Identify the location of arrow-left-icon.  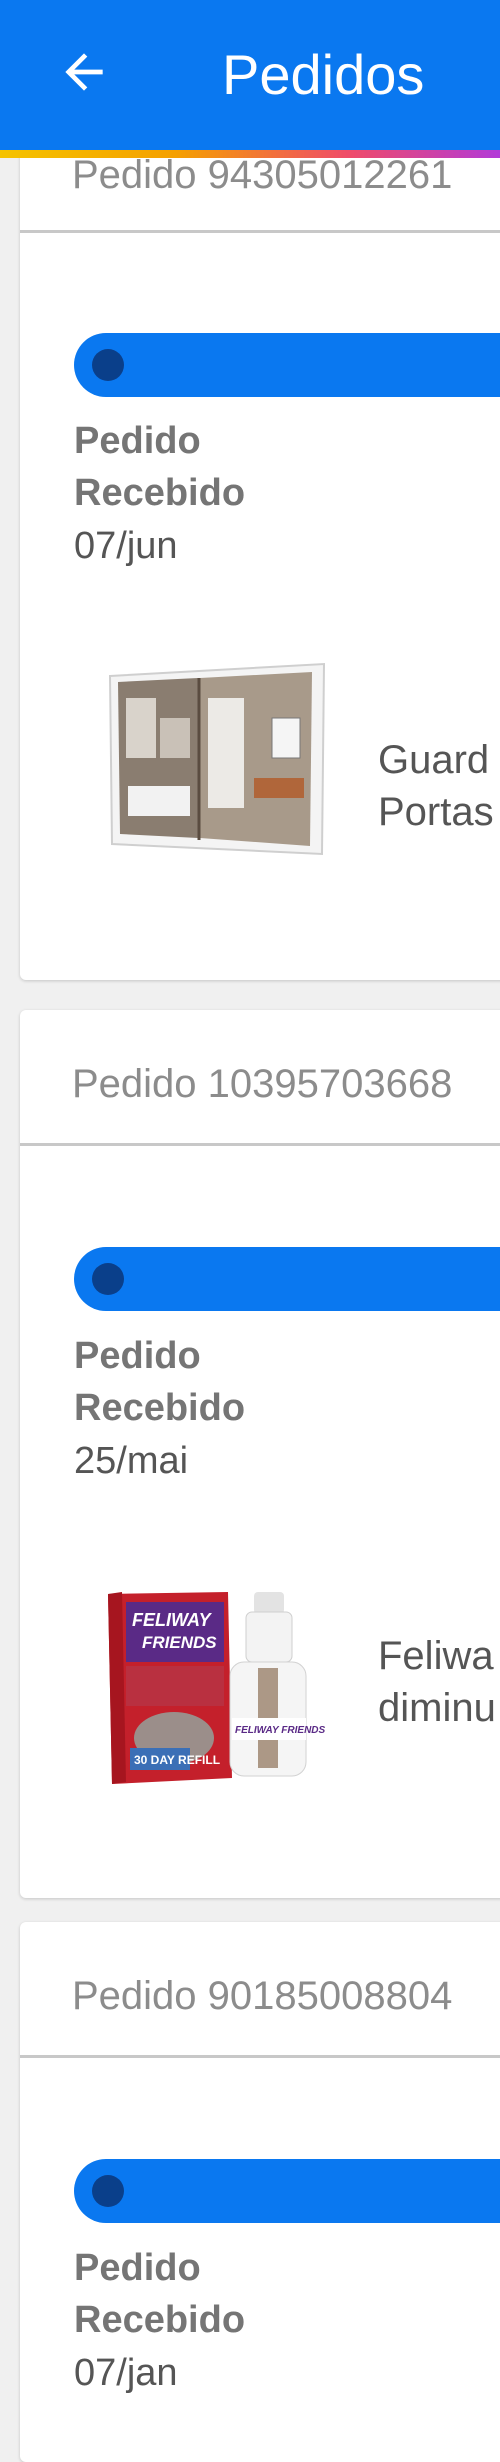
(84, 72).